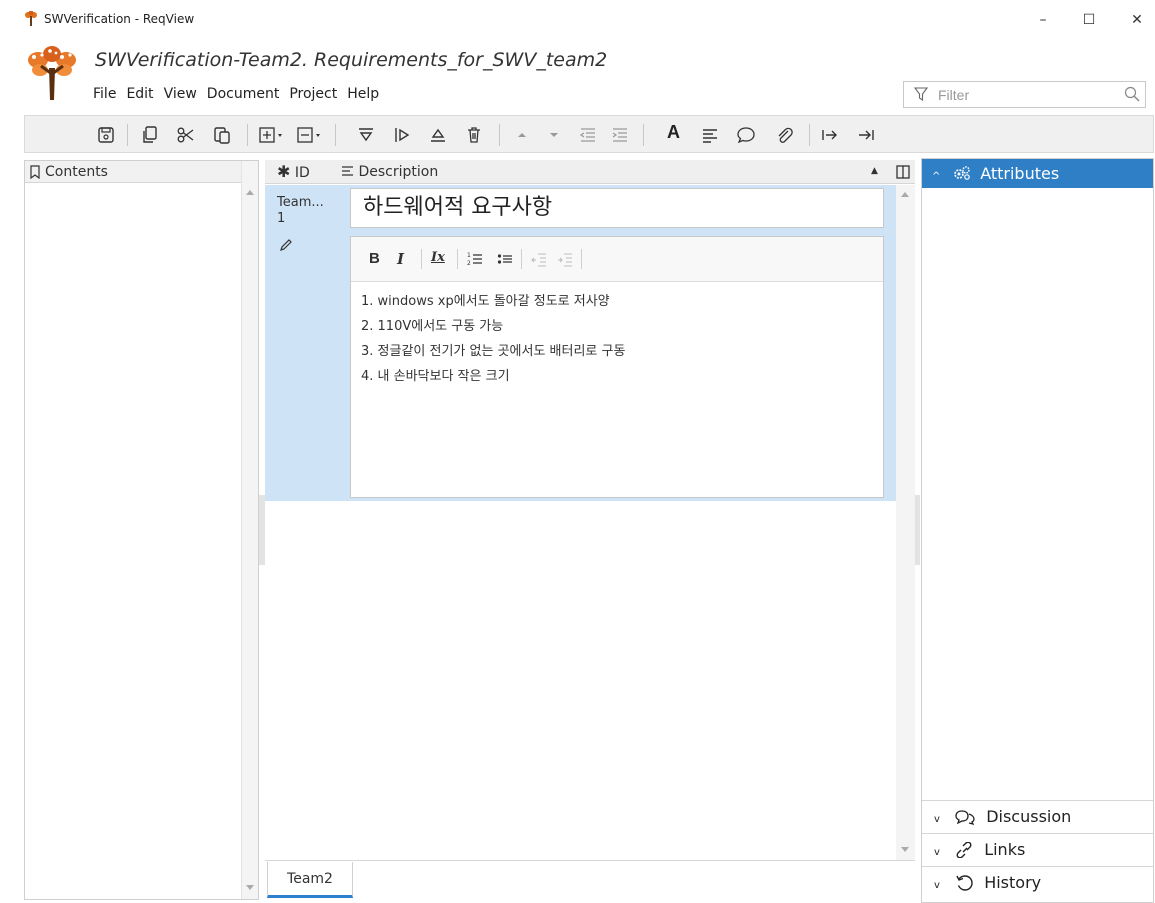 The image size is (1155, 903). What do you see at coordinates (874, 171) in the screenshot?
I see `sort-ascending-icon: ▲` at bounding box center [874, 171].